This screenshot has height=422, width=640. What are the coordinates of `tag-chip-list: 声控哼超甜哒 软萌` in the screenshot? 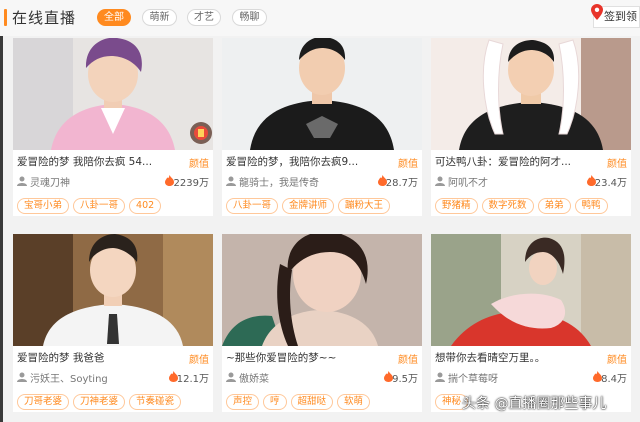 It's located at (300, 399).